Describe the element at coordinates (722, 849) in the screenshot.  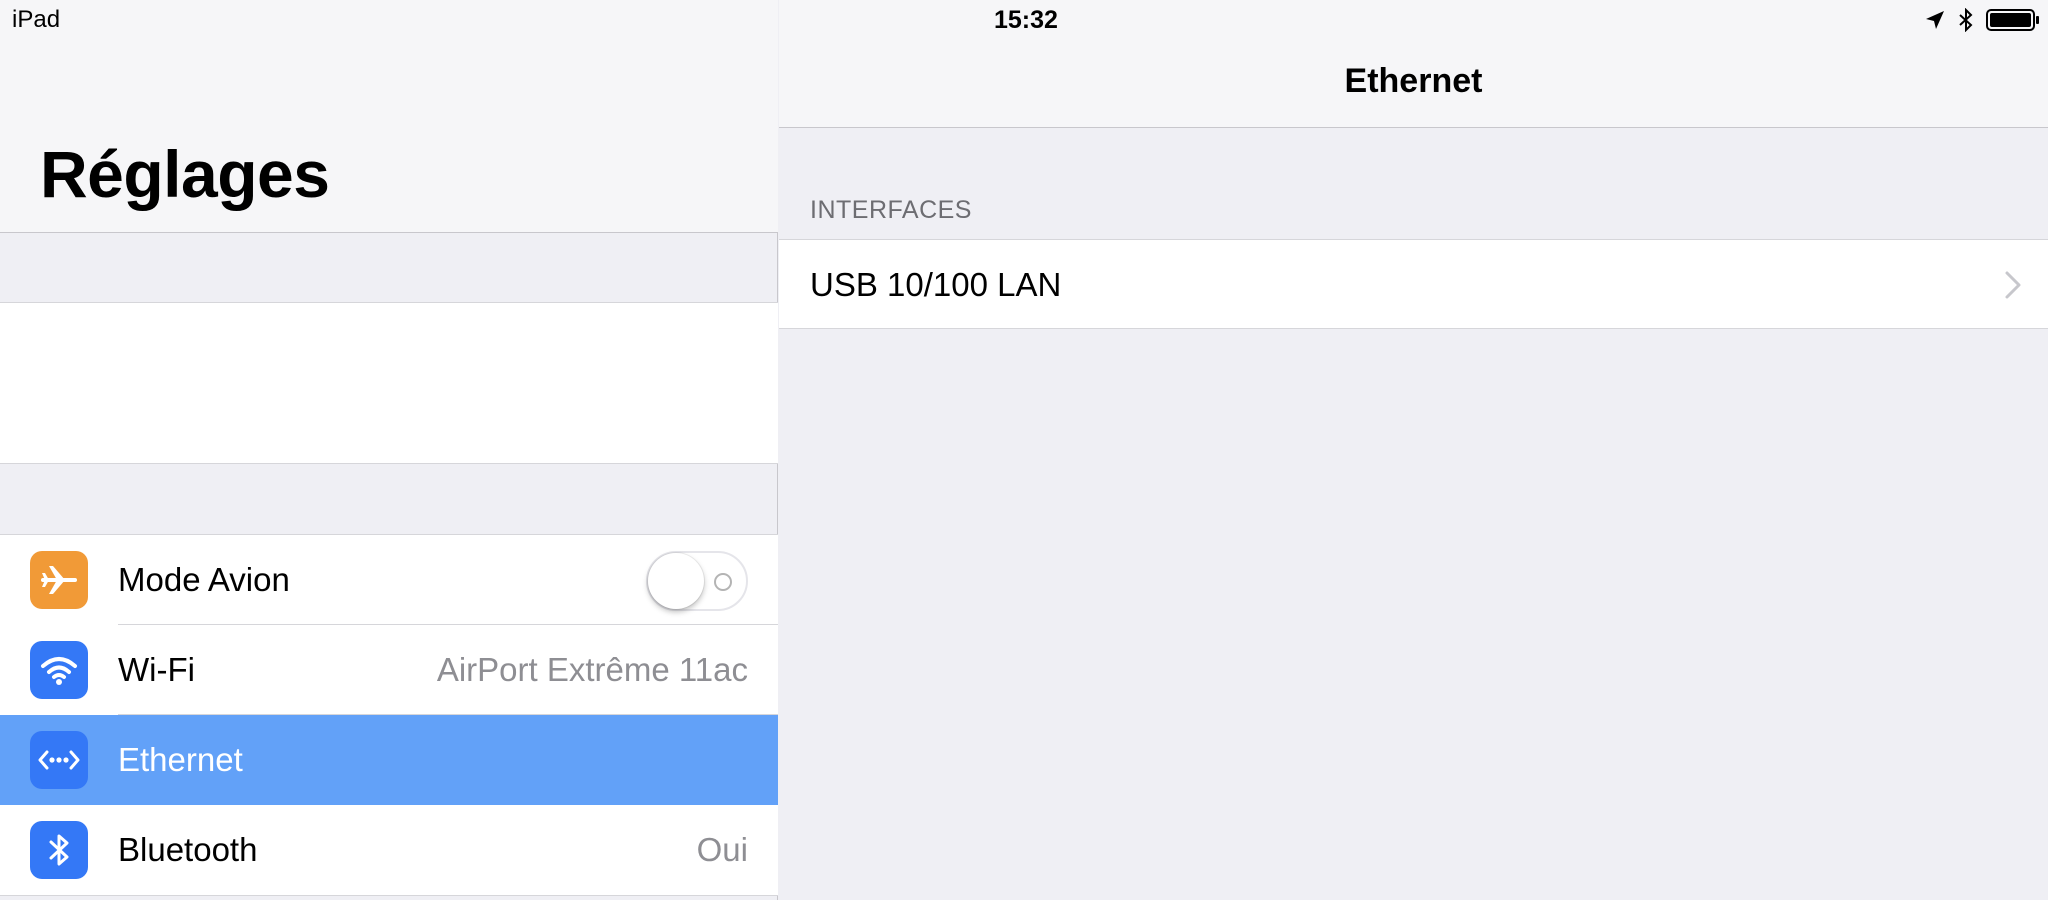
I see `sidebar-item-value: Oui` at that location.